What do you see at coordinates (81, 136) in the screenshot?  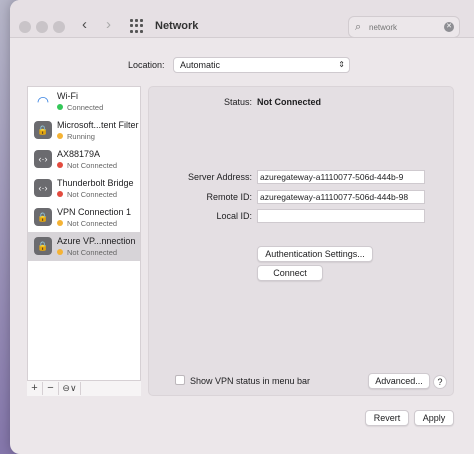 I see `service-status: Running` at bounding box center [81, 136].